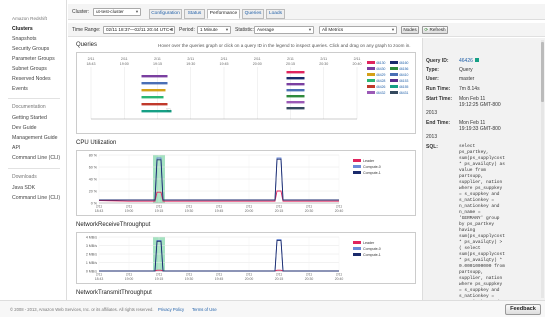 The height and width of the screenshot is (317, 545). What do you see at coordinates (110, 11) in the screenshot?
I see `cluster-select-value: ut-test-cluster` at bounding box center [110, 11].